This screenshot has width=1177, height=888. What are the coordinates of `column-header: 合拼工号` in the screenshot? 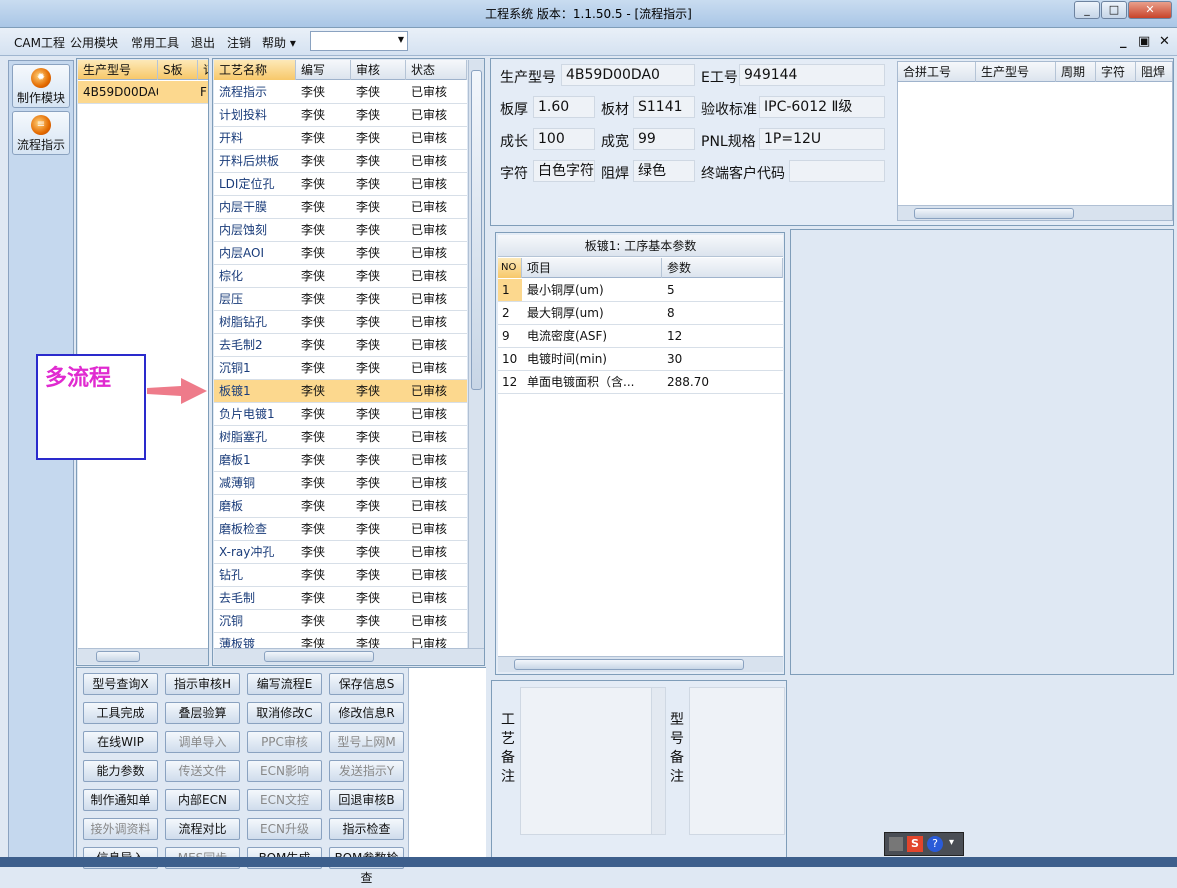 It's located at (937, 72).